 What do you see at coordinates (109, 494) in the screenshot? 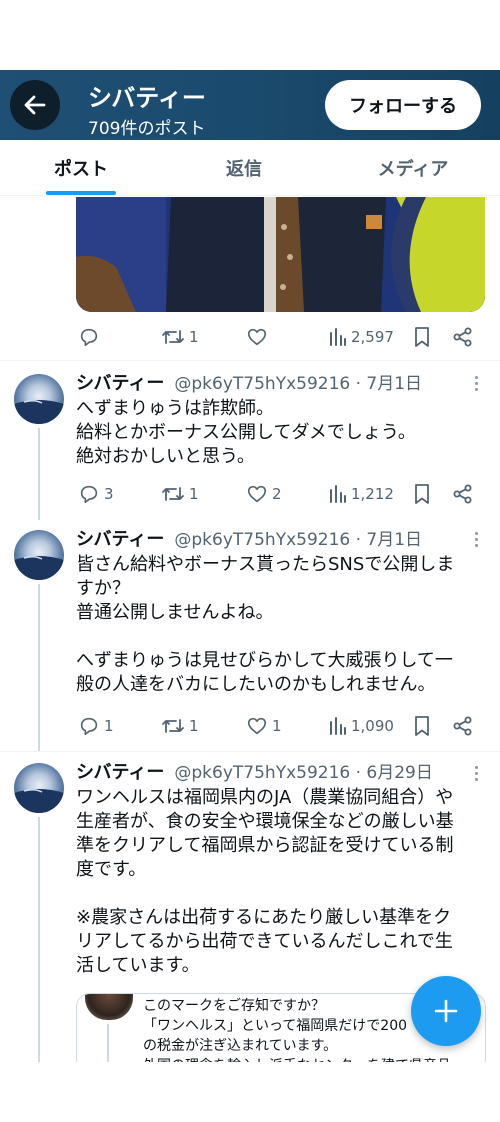
I see `reply-count: 3` at bounding box center [109, 494].